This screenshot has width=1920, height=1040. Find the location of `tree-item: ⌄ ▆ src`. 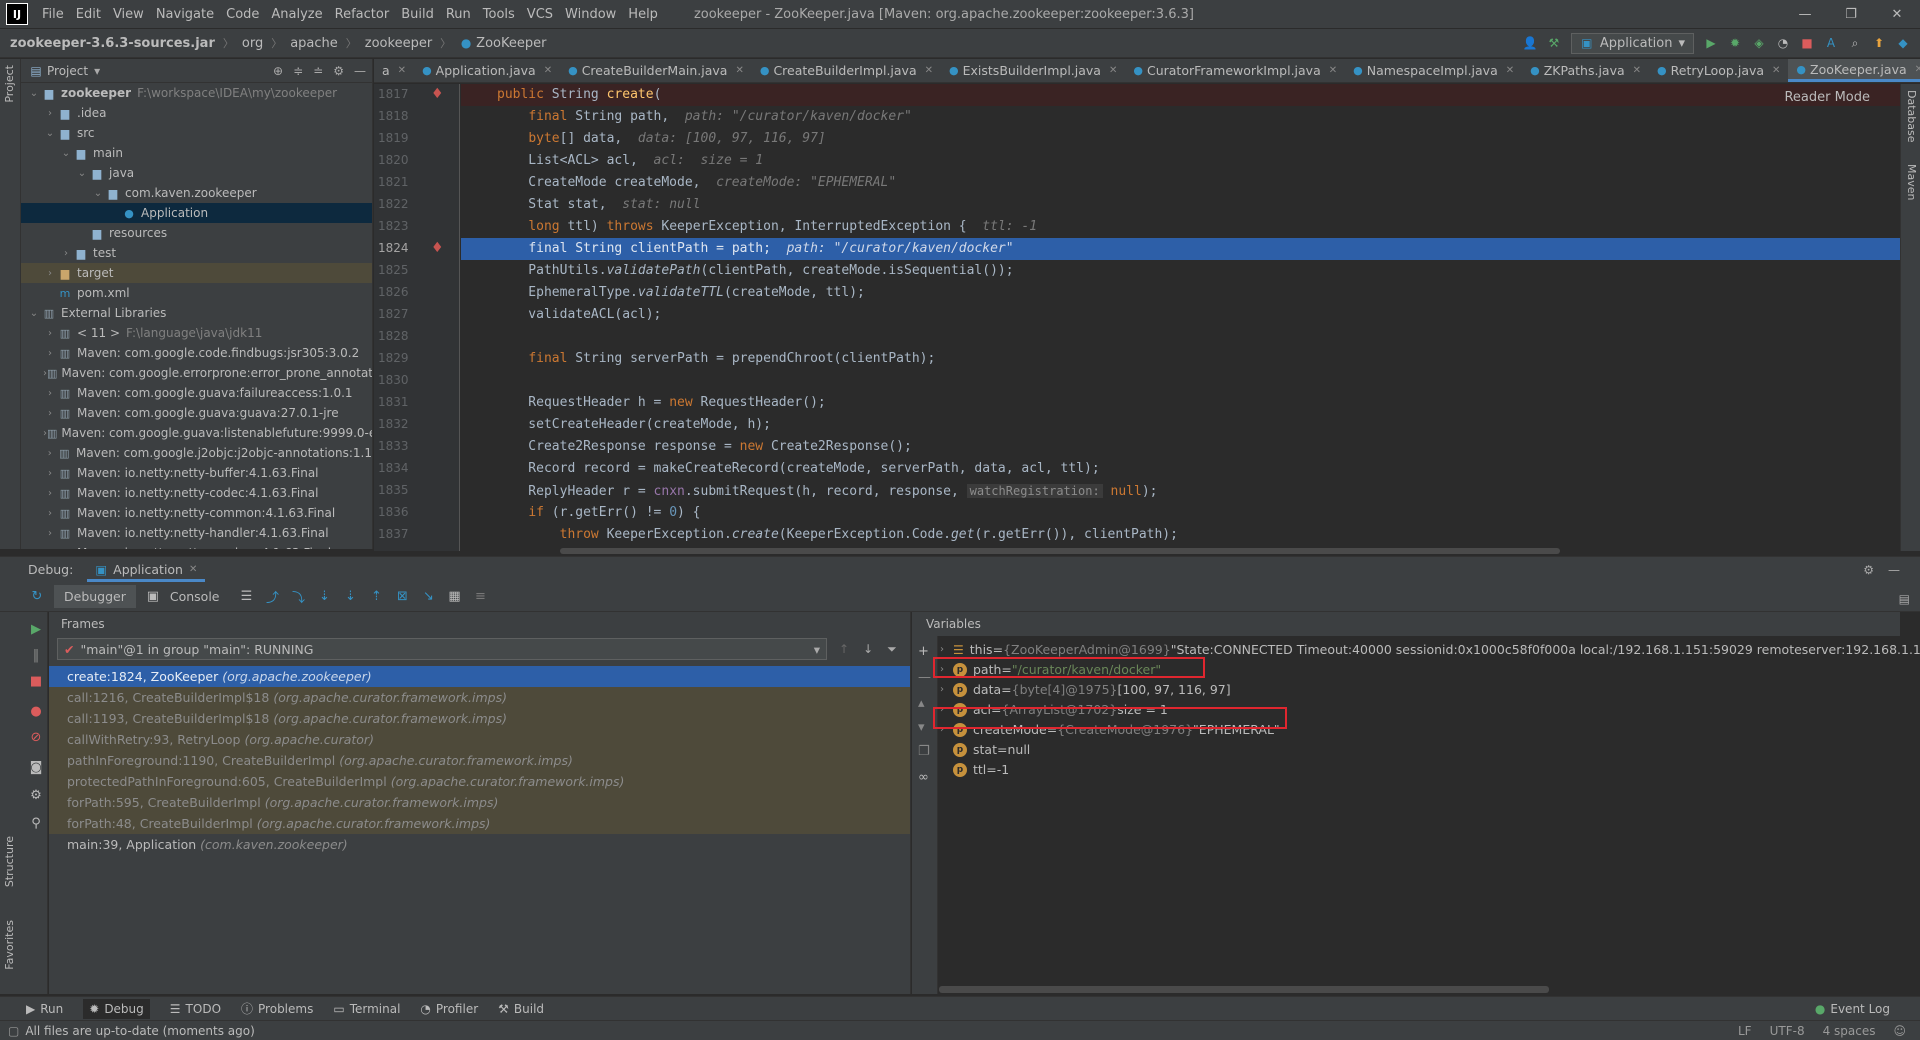

tree-item: ⌄ ▆ src is located at coordinates (196, 133).